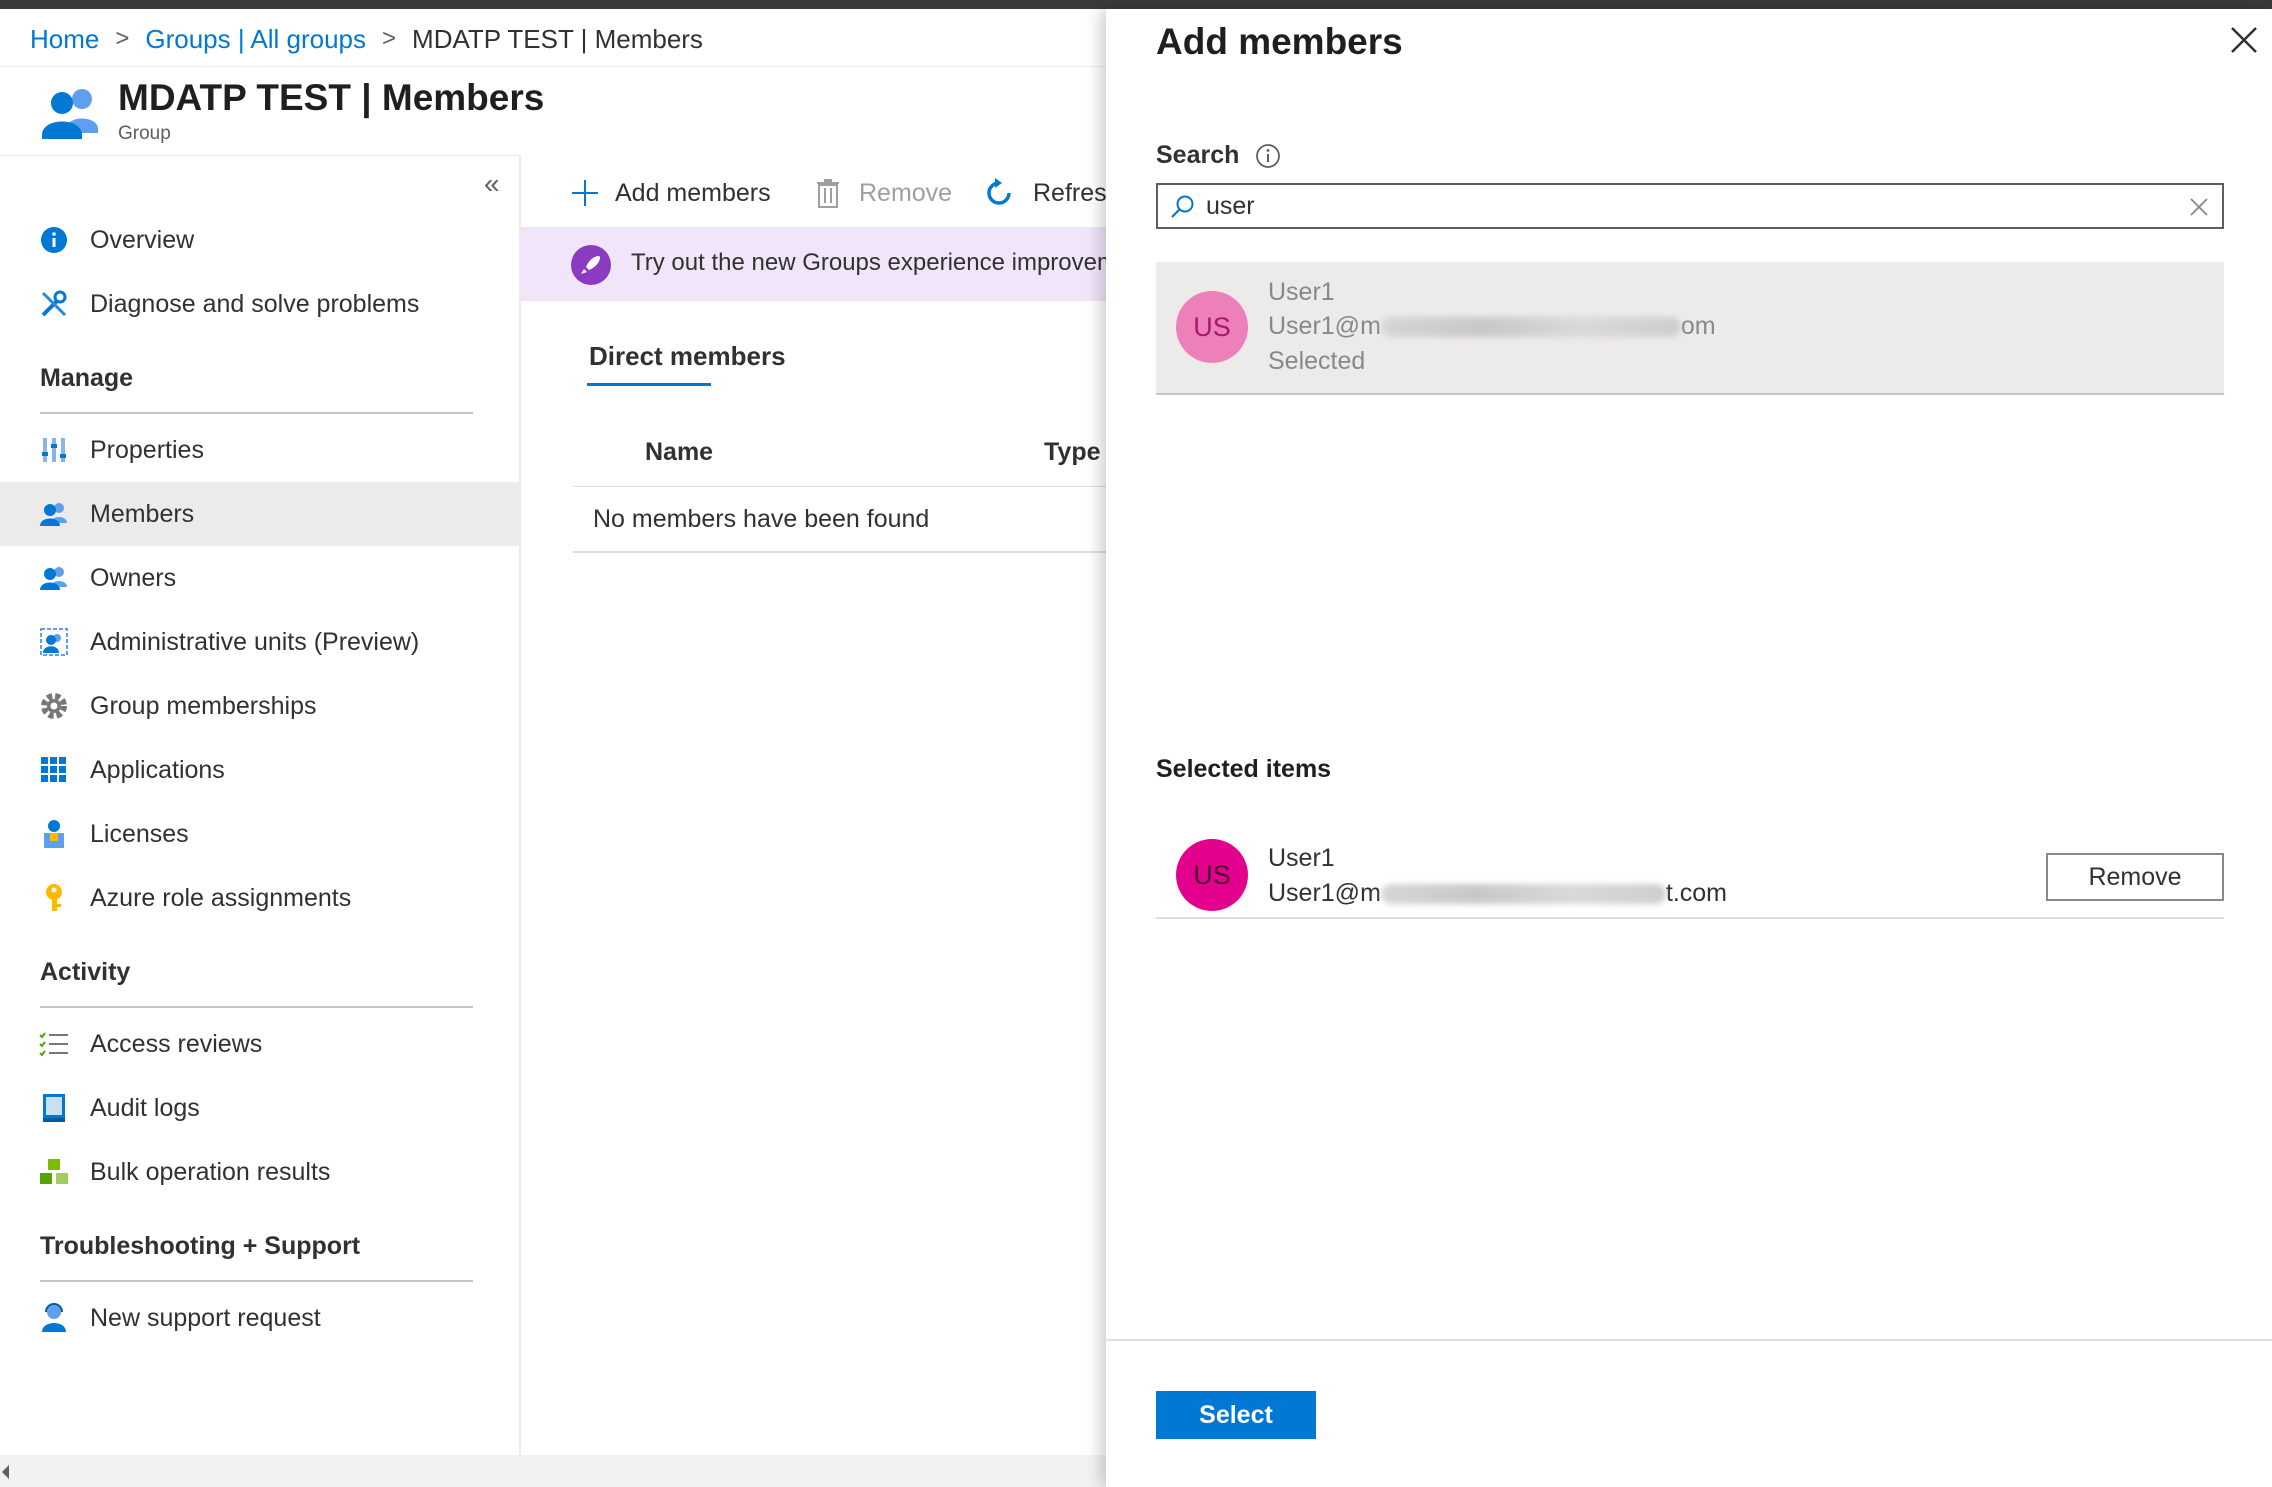 Image resolution: width=2272 pixels, height=1487 pixels. What do you see at coordinates (205, 1317) in the screenshot?
I see `sidebar-item-label: New support request` at bounding box center [205, 1317].